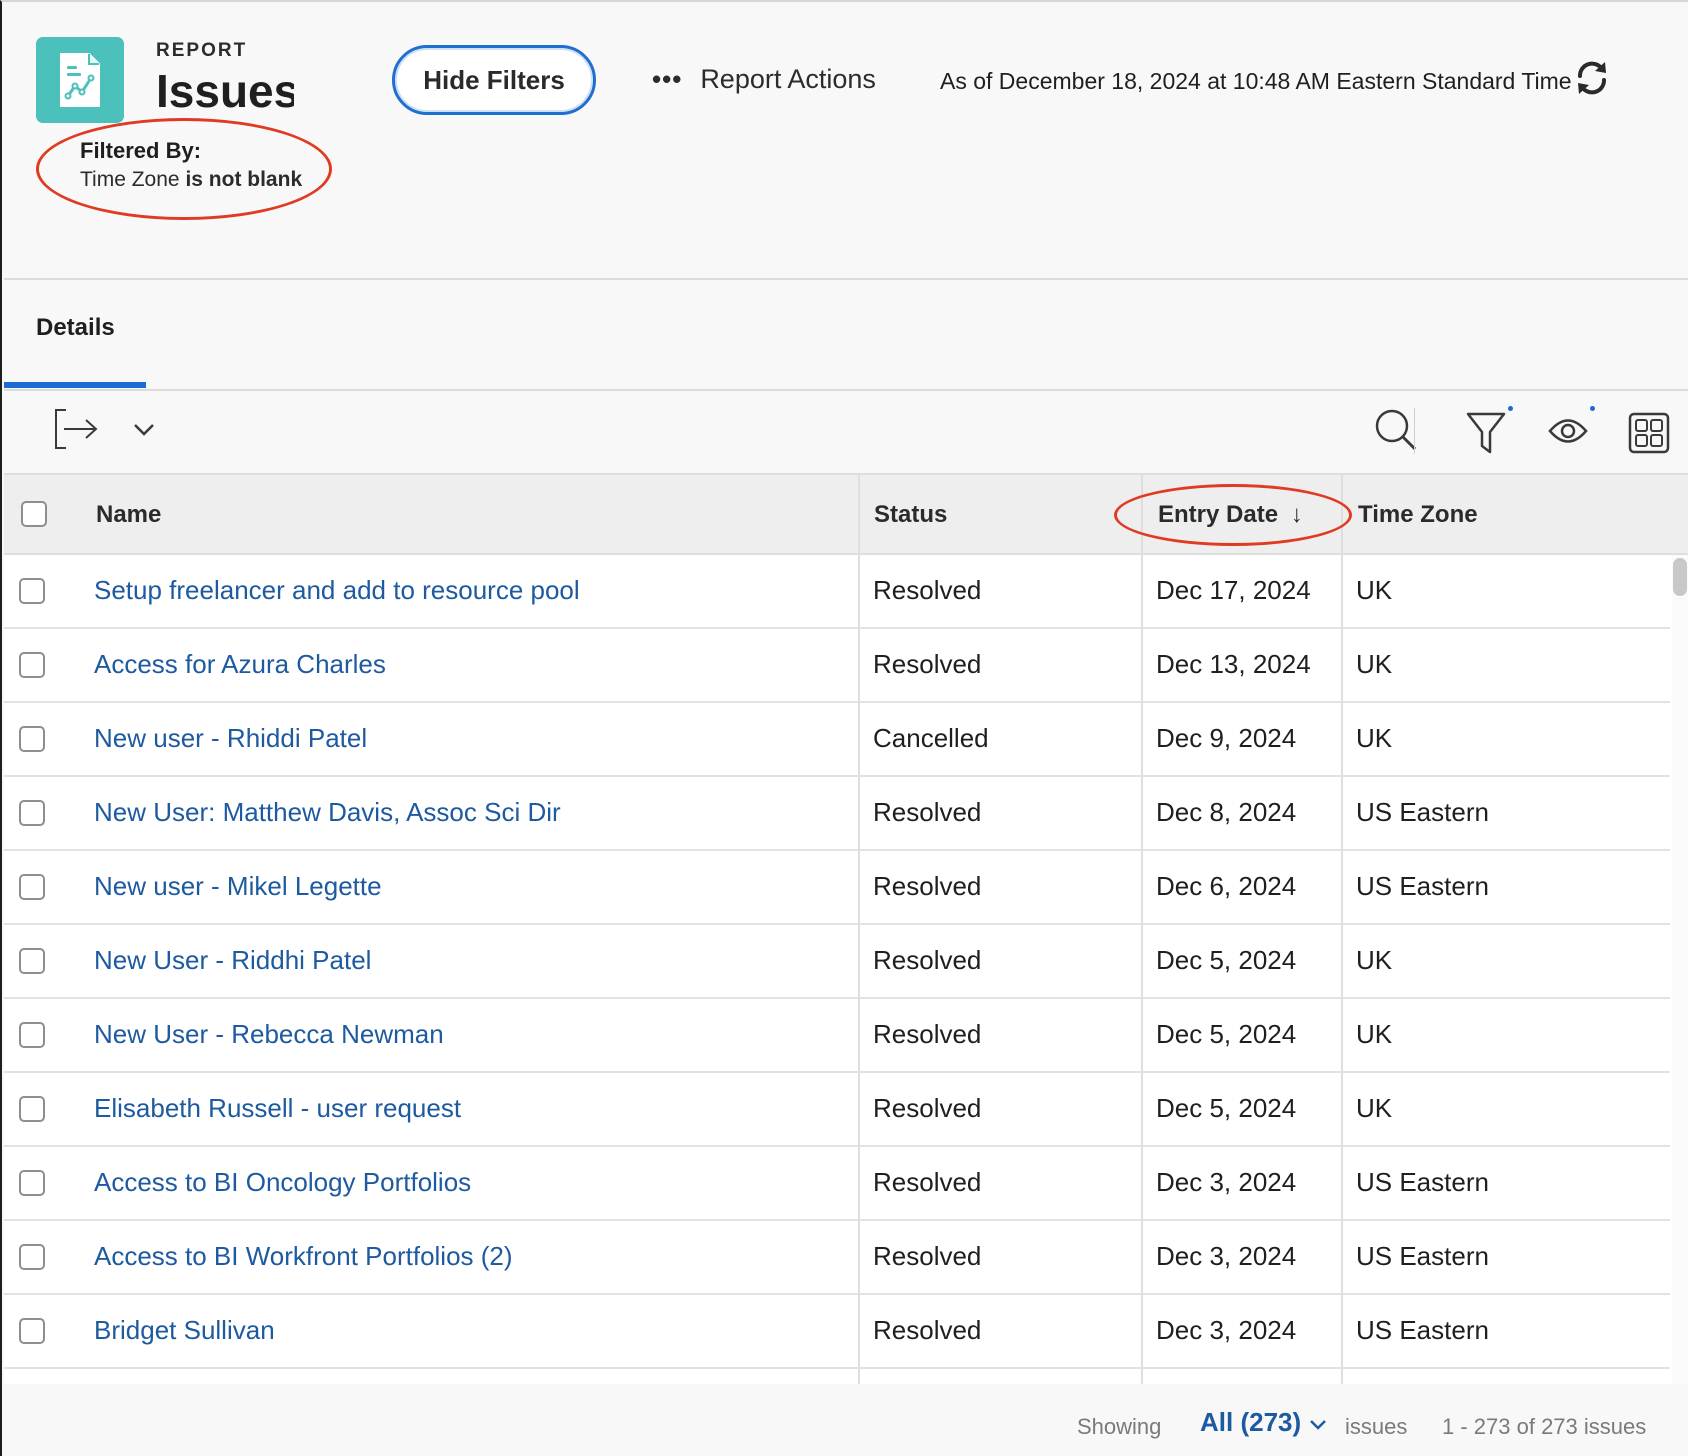  Describe the element at coordinates (191, 165) in the screenshot. I see `filter-summary: Filtered By: Time Zone is not blank` at that location.